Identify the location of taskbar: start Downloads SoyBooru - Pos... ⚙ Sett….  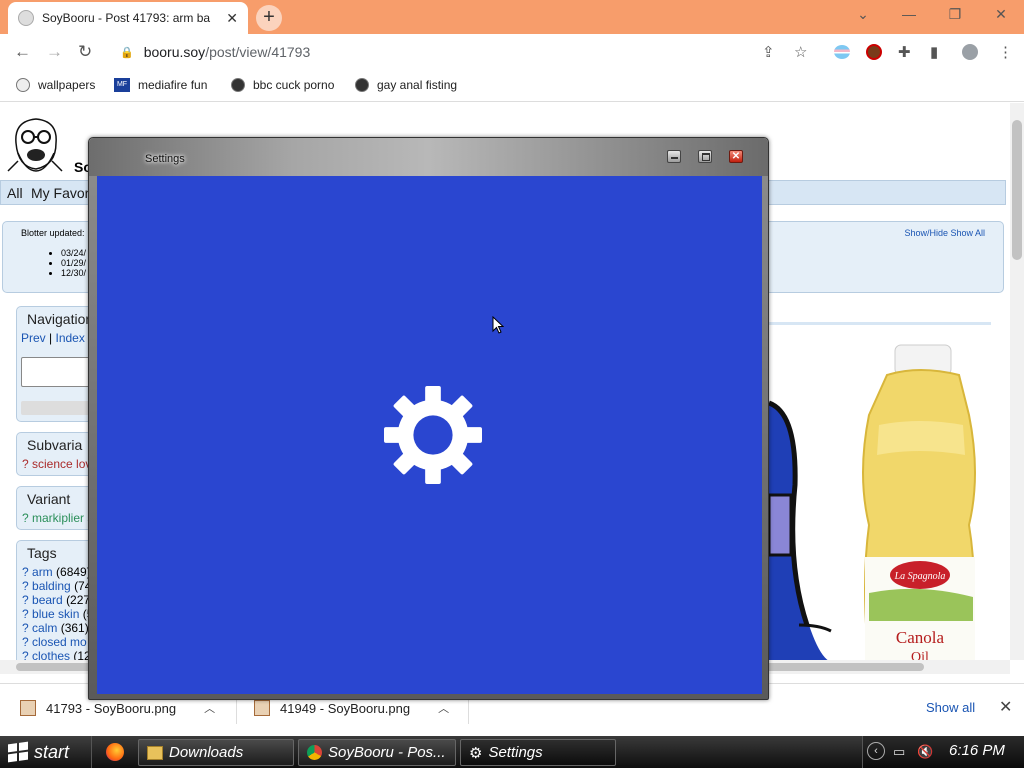
(512, 752).